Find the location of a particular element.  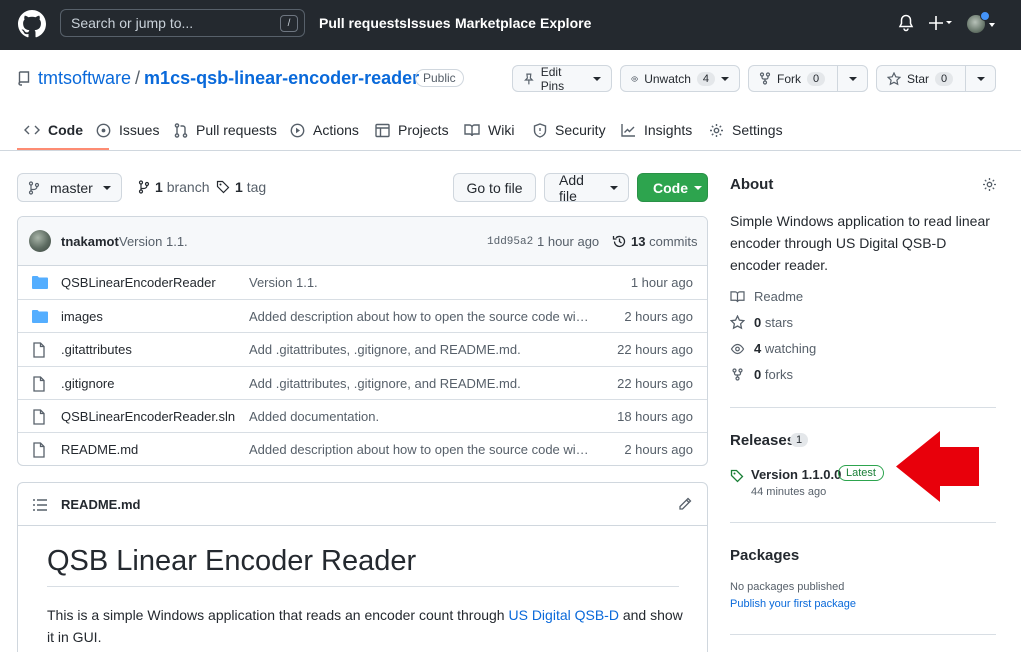

tab-code-label: Code is located at coordinates (65, 130).